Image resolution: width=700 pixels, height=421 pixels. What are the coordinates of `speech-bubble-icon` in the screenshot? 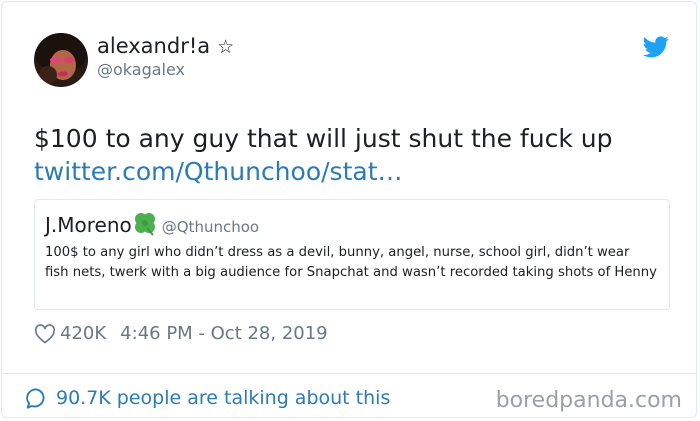 It's located at (35, 398).